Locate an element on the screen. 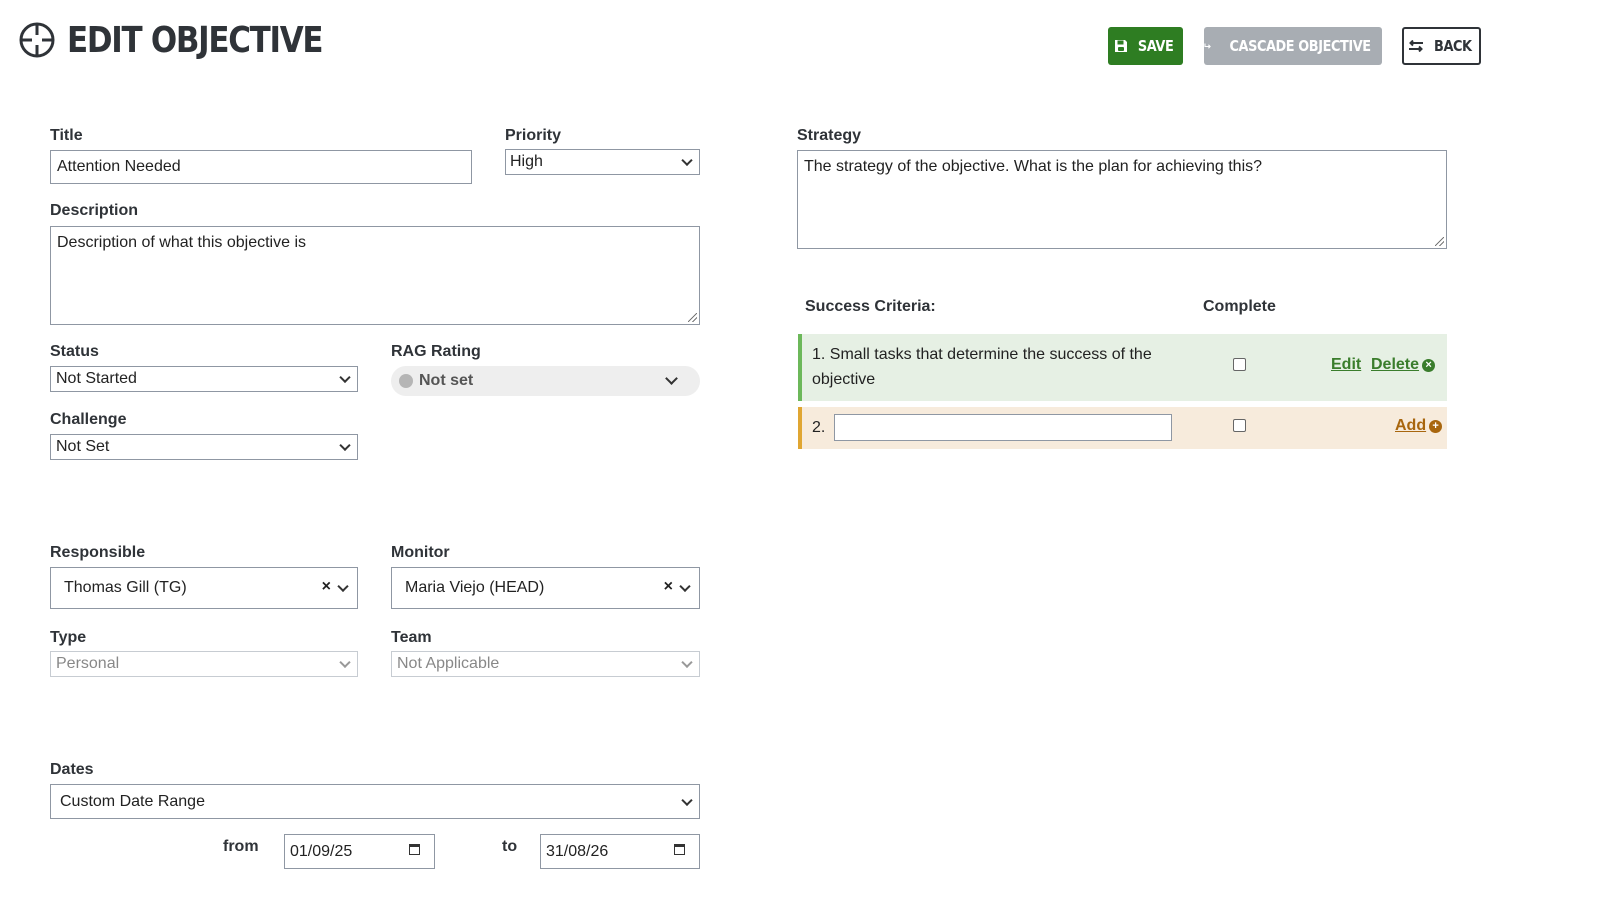  new-criteria-row: 2. Add + is located at coordinates (1122, 428).